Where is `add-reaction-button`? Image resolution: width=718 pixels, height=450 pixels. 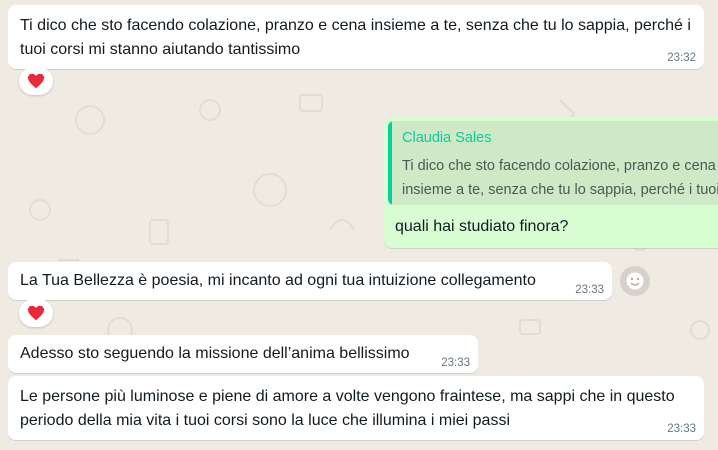
add-reaction-button is located at coordinates (635, 281).